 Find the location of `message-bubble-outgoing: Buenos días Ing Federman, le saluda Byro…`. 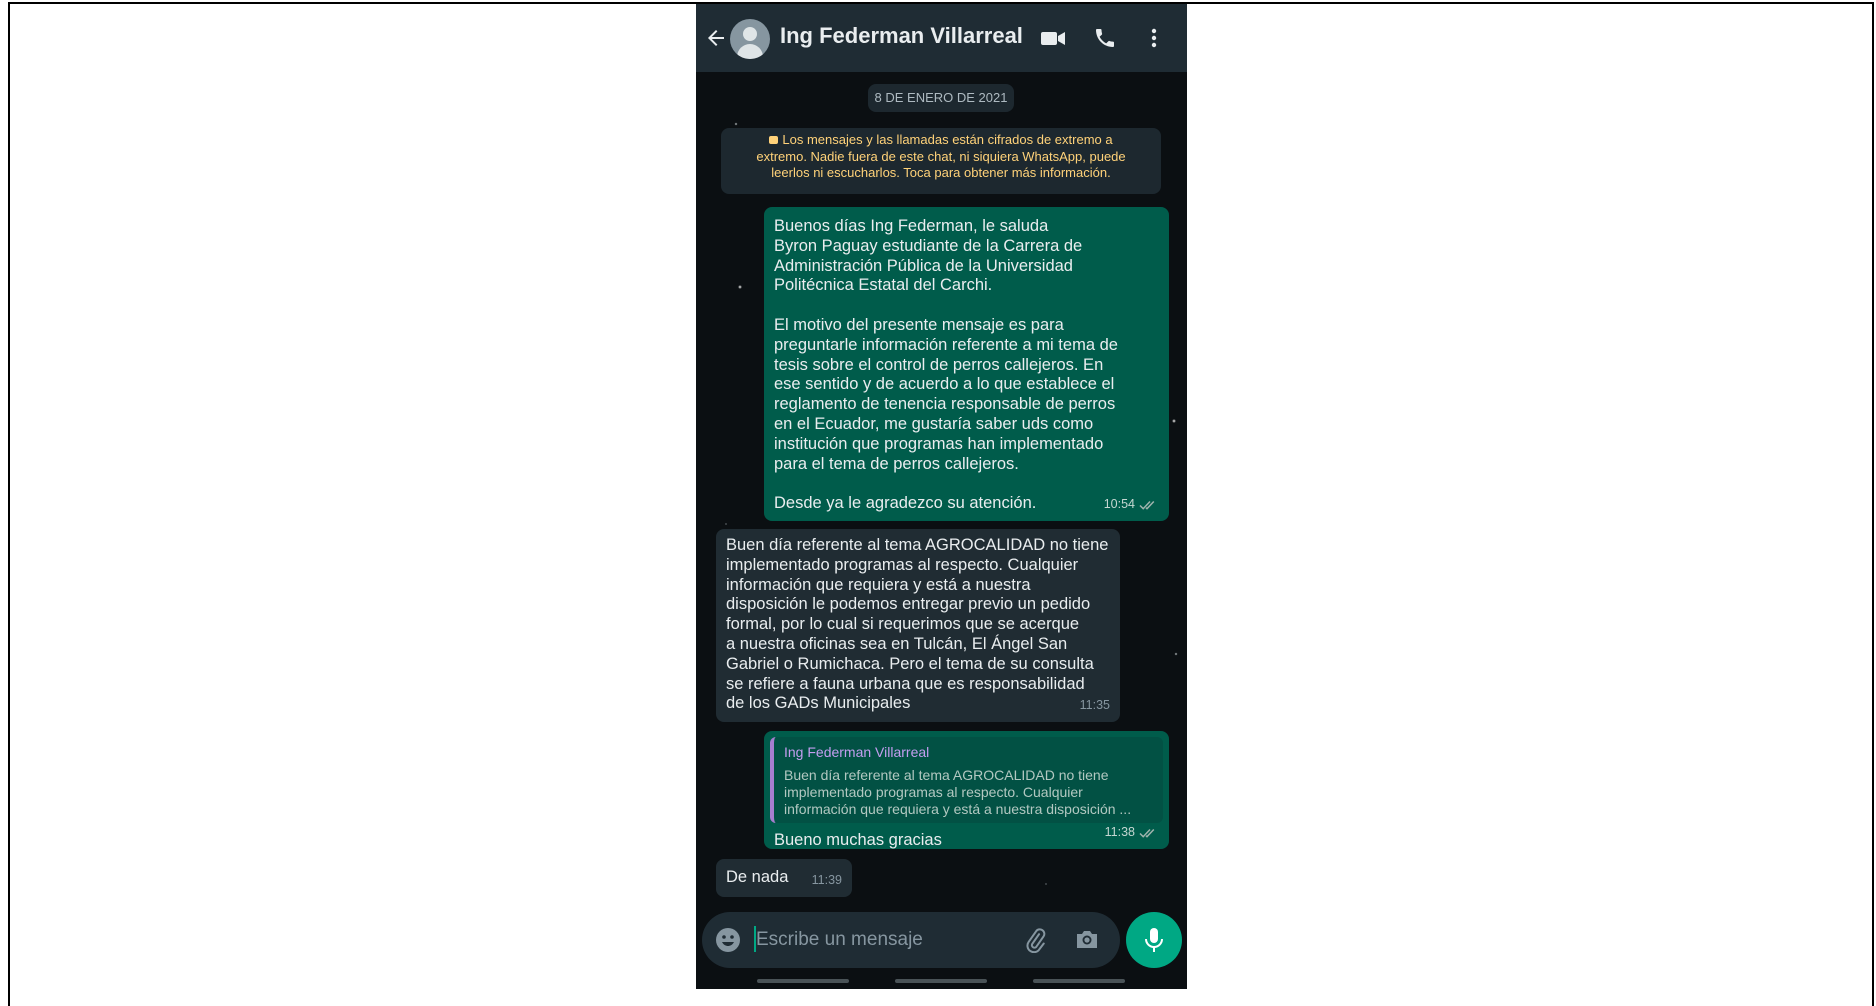

message-bubble-outgoing: Buenos días Ing Federman, le saluda Byro… is located at coordinates (966, 364).